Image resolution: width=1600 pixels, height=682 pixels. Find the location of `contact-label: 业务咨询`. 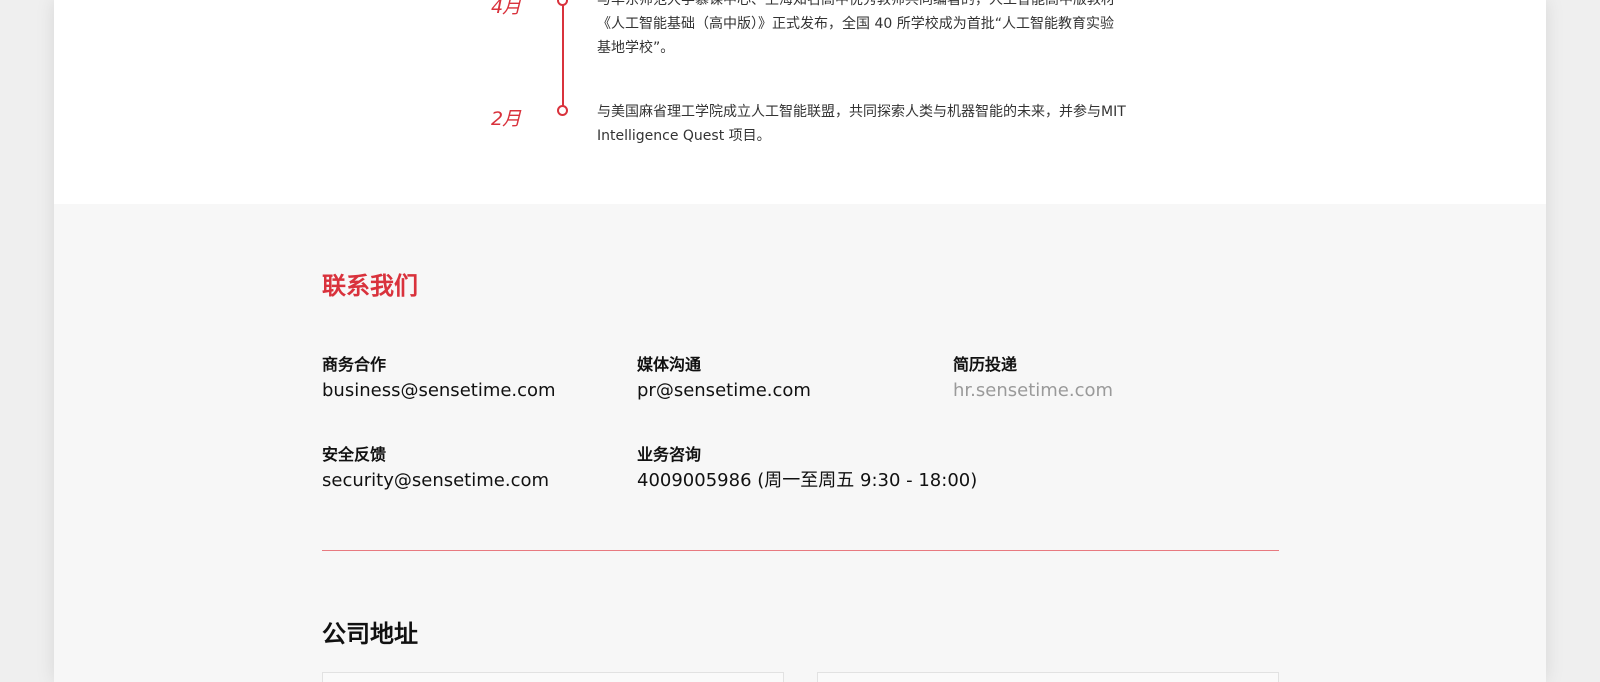

contact-label: 业务咨询 is located at coordinates (669, 454).